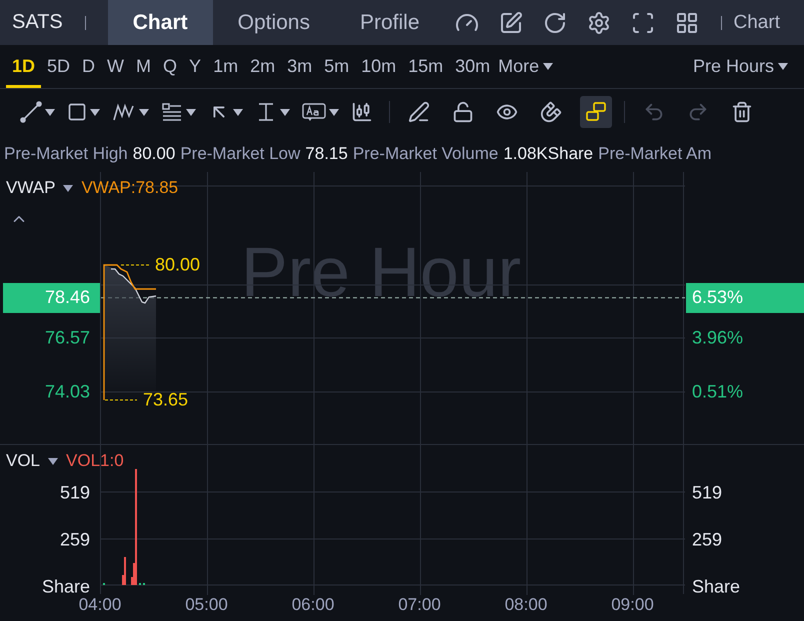 The image size is (804, 621). What do you see at coordinates (136, 265) in the screenshot?
I see `high-leader-line` at bounding box center [136, 265].